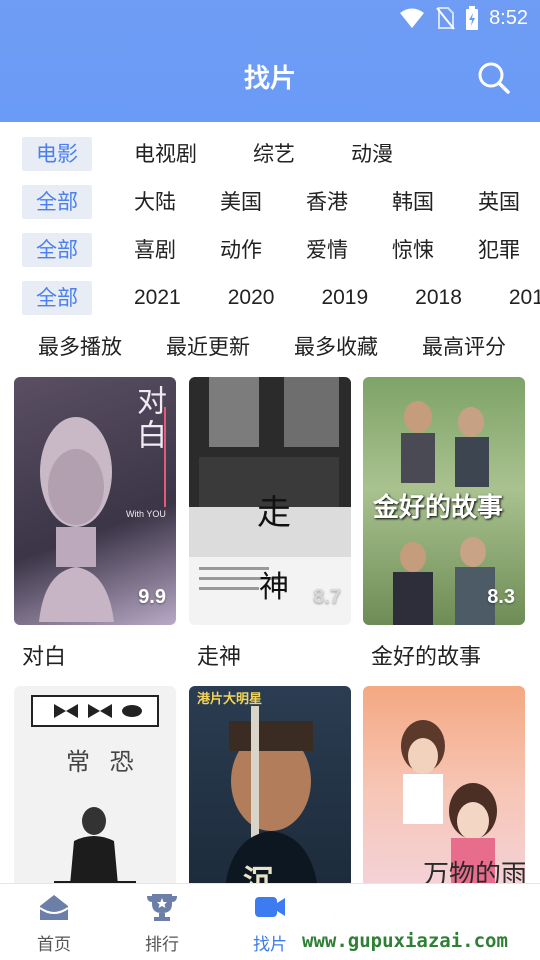 Image resolution: width=540 pixels, height=960 pixels. Describe the element at coordinates (152, 597) in the screenshot. I see `rating-badge: 9.9` at that location.